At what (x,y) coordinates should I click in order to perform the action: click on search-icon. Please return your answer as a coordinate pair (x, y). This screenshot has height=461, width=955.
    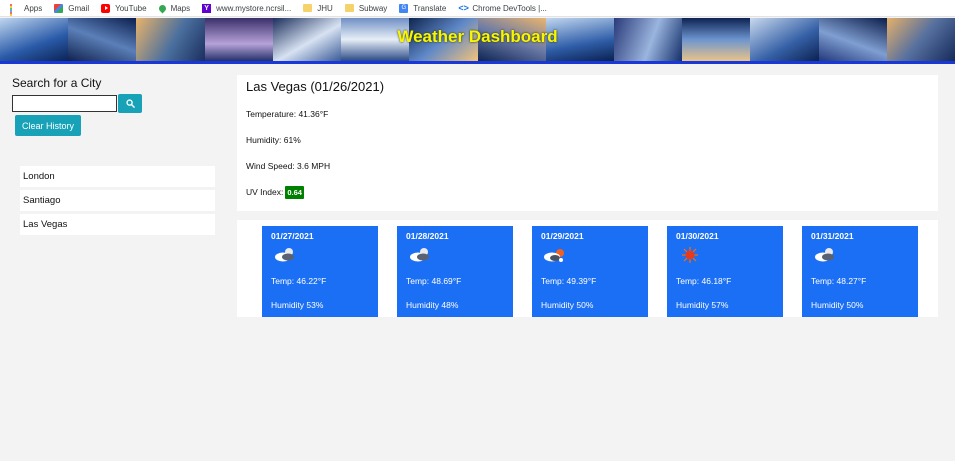
    Looking at the image, I should click on (130, 103).